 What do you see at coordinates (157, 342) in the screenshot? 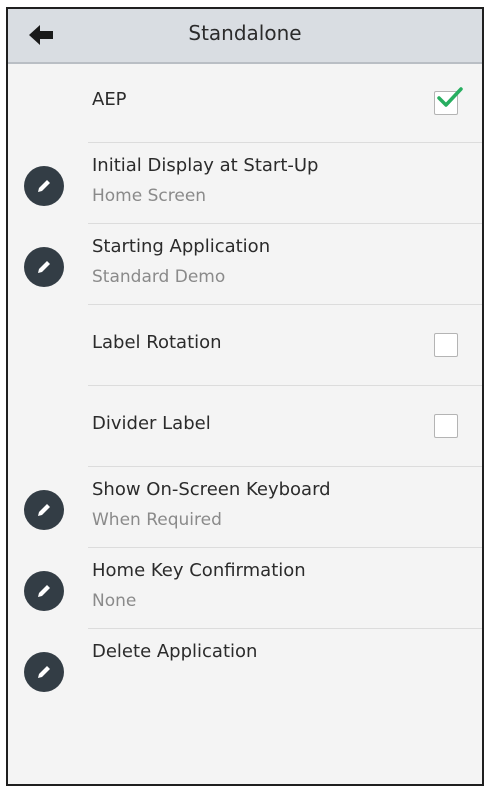
I see `setting-label: Label Rotation` at bounding box center [157, 342].